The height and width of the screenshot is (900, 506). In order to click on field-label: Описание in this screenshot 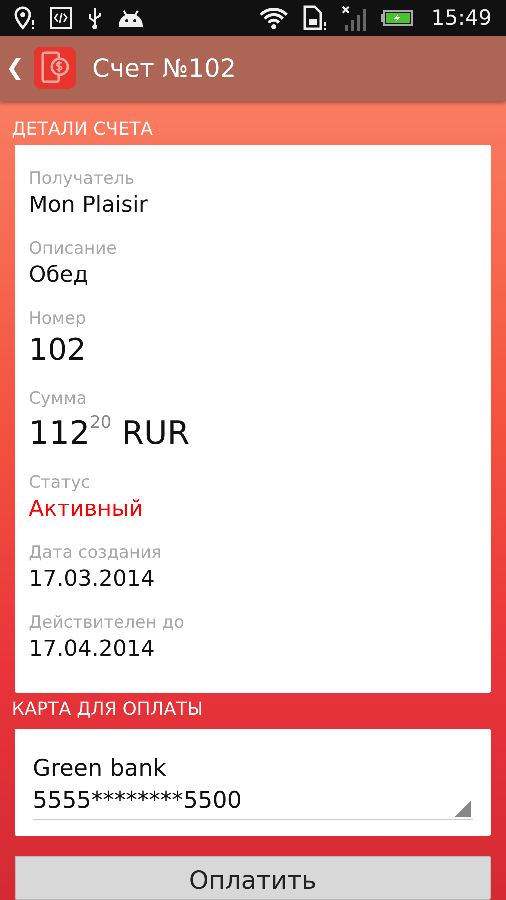, I will do `click(73, 249)`.